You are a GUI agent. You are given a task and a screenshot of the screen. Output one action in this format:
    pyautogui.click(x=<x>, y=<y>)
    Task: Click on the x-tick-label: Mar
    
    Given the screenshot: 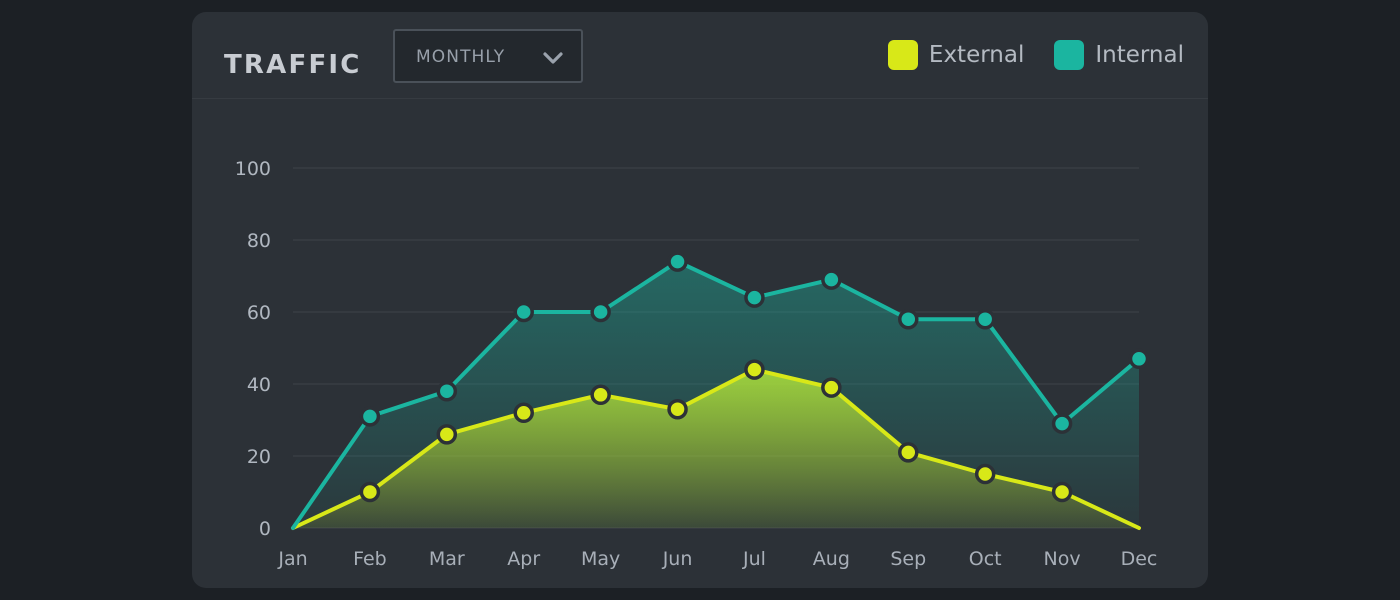 What is the action you would take?
    pyautogui.click(x=447, y=559)
    